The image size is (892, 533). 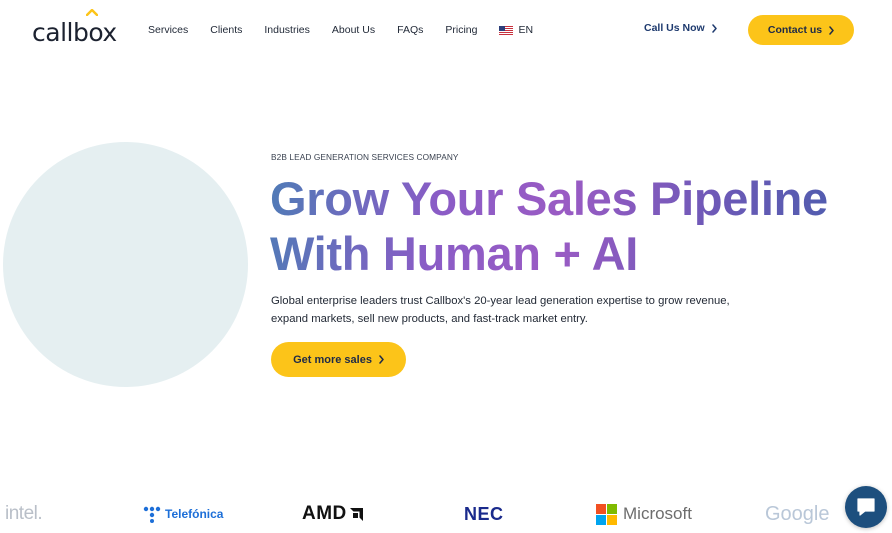 I want to click on nav-item-clients: Clients, so click(x=226, y=30).